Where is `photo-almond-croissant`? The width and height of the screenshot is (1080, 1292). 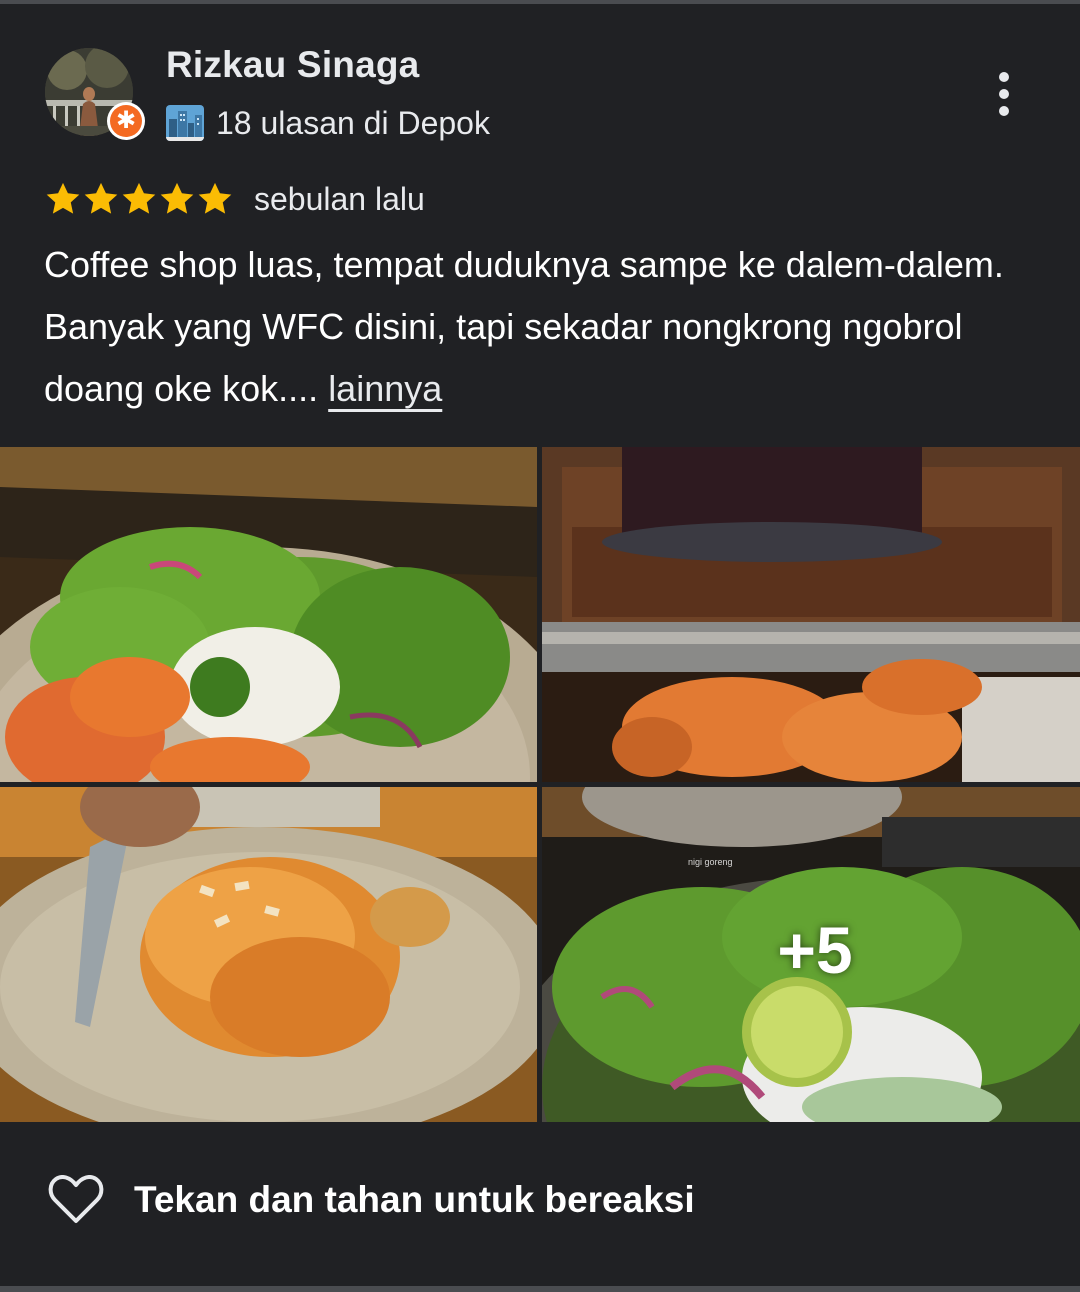
photo-almond-croissant is located at coordinates (268, 954).